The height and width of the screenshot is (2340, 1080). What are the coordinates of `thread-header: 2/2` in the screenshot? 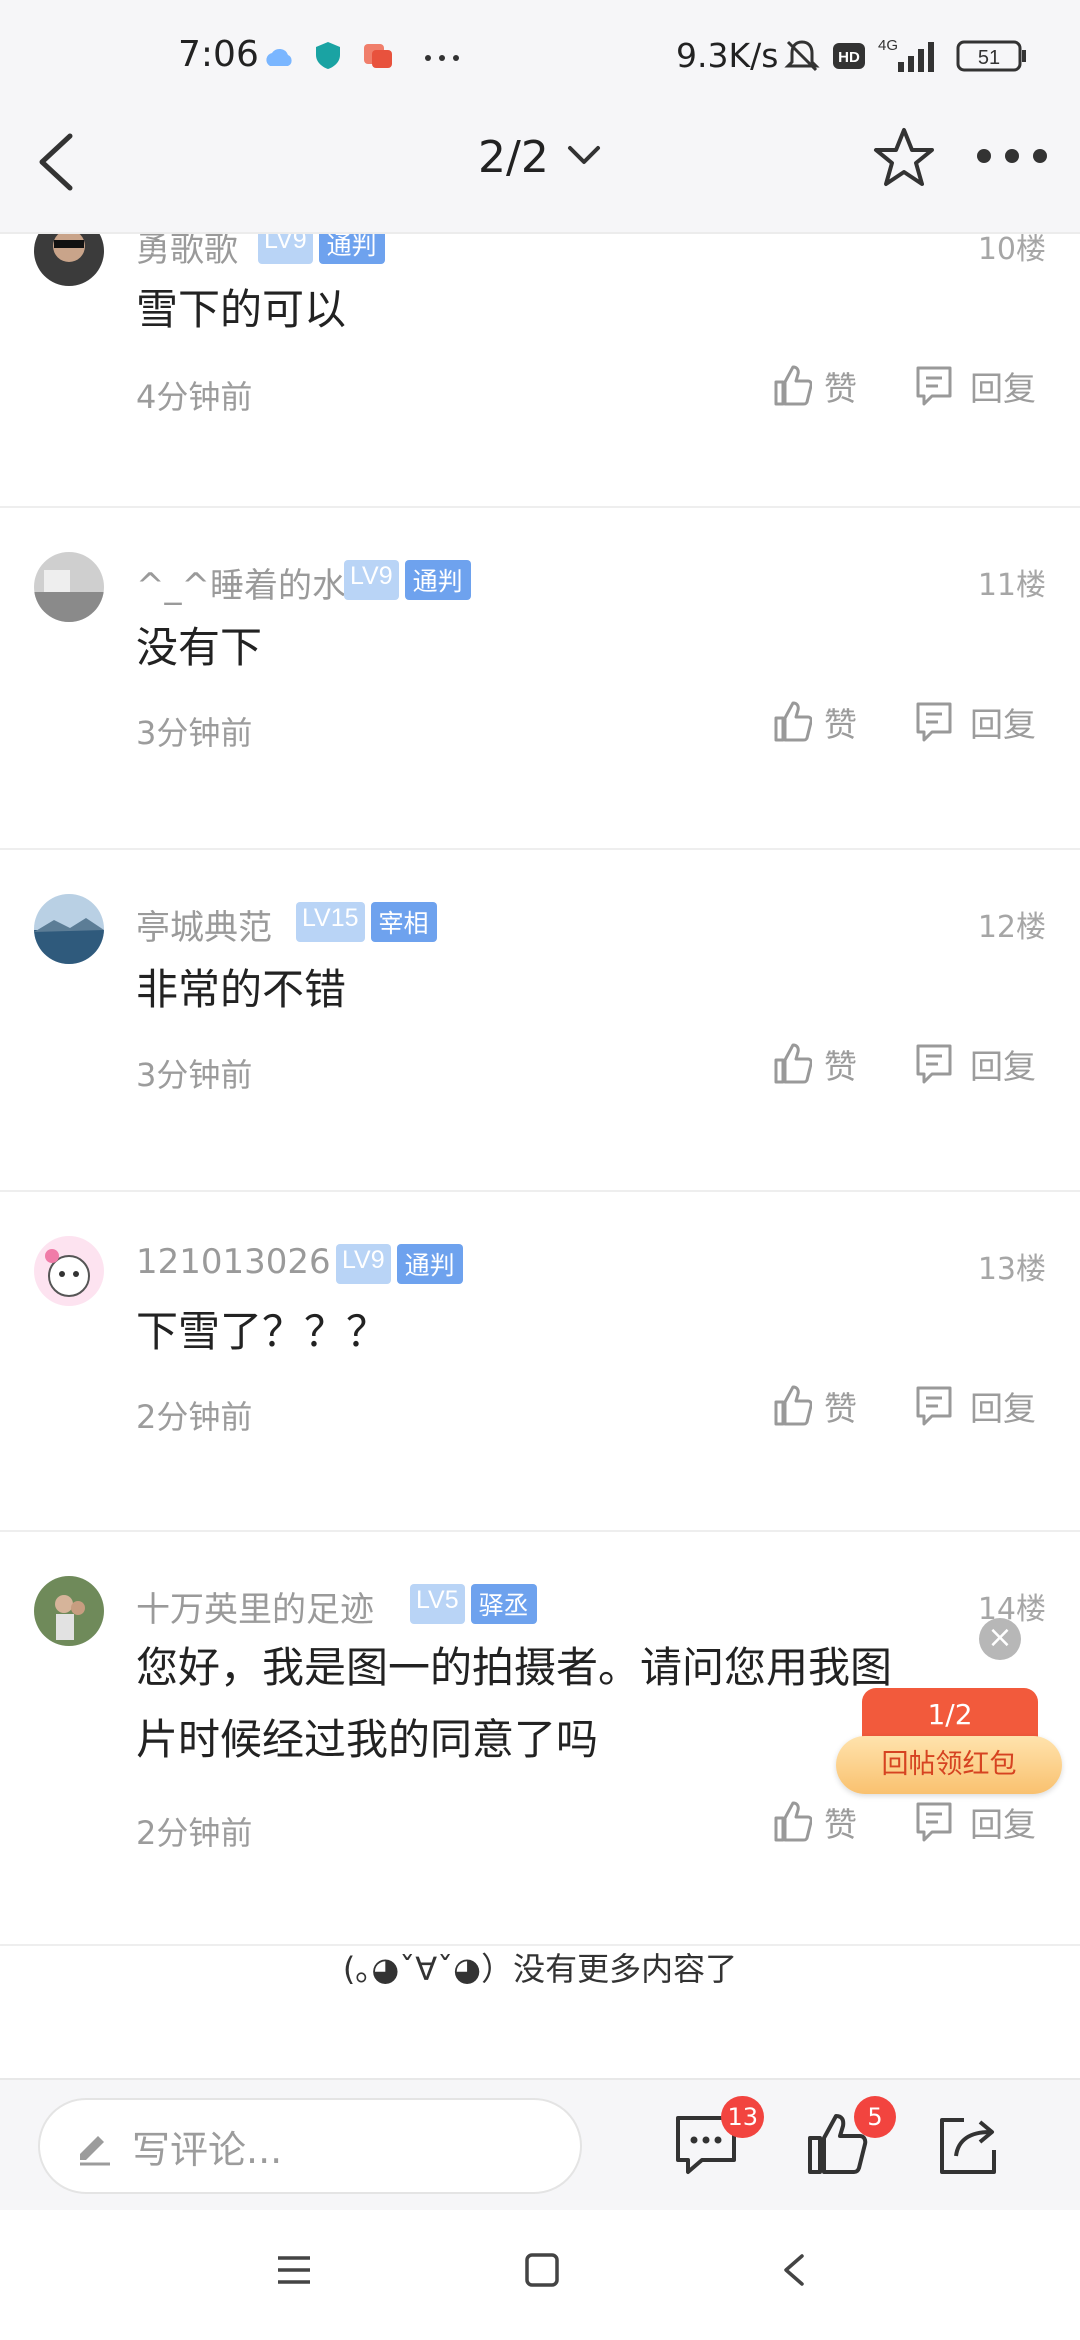 It's located at (540, 162).